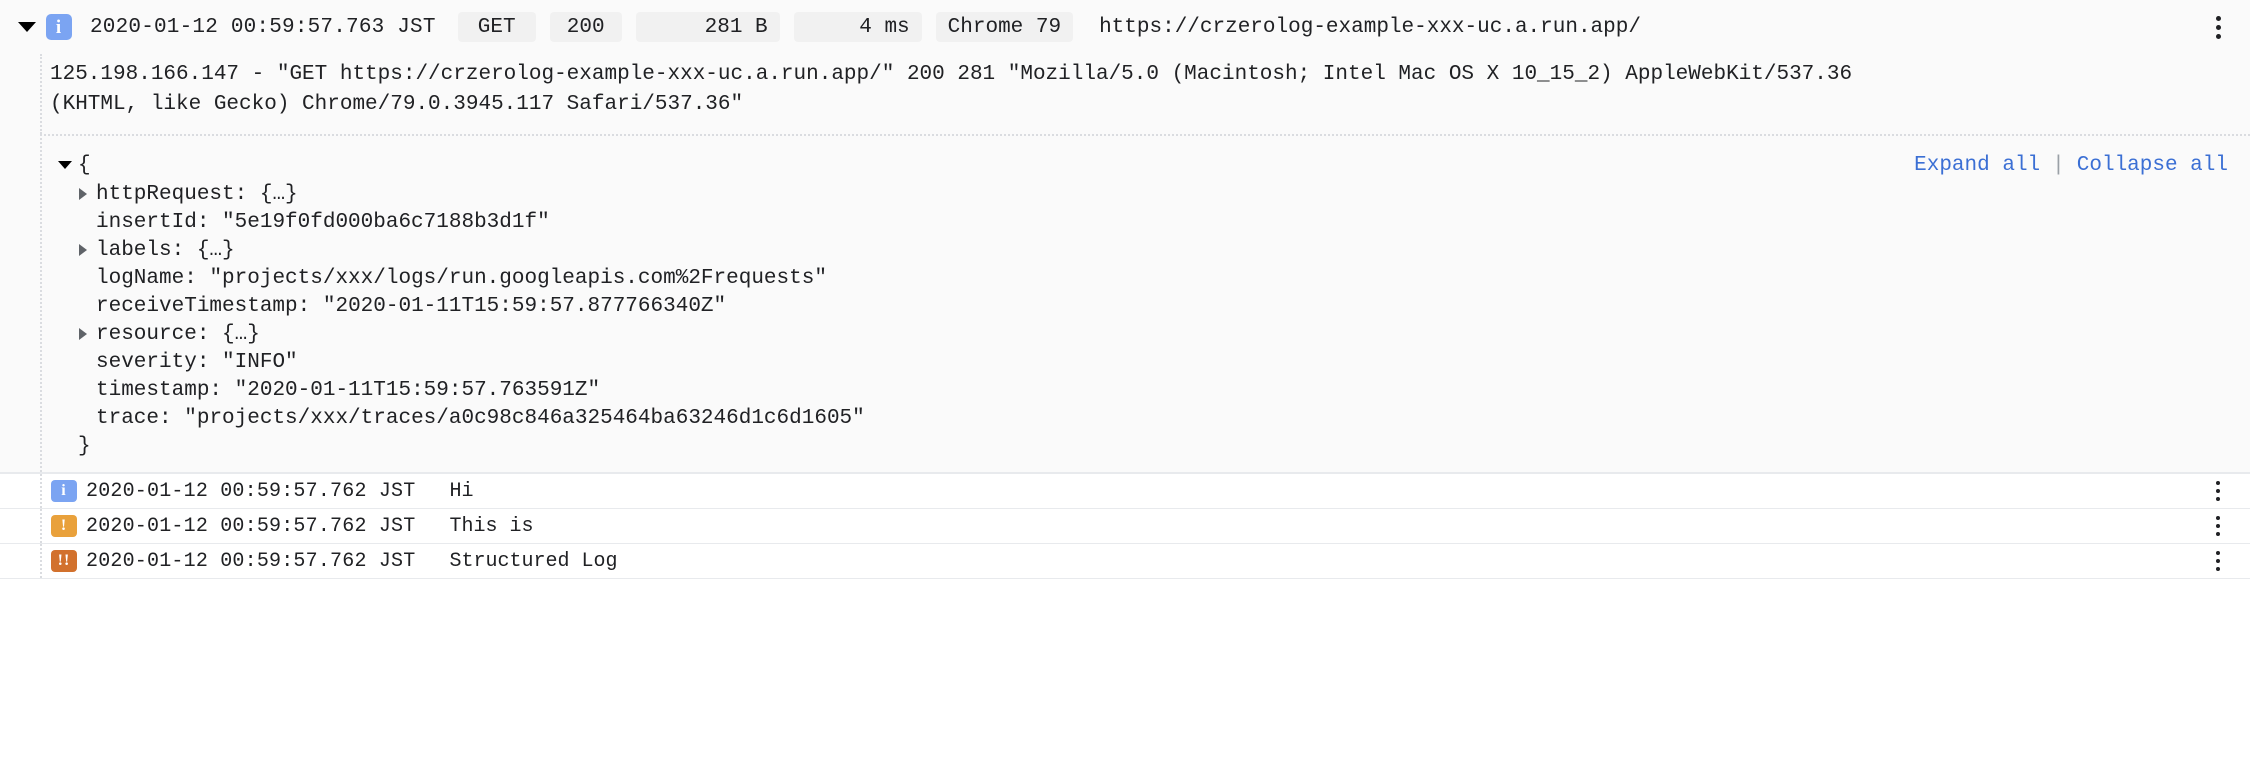  Describe the element at coordinates (707, 27) in the screenshot. I see `response-size-chip: 281 B` at that location.